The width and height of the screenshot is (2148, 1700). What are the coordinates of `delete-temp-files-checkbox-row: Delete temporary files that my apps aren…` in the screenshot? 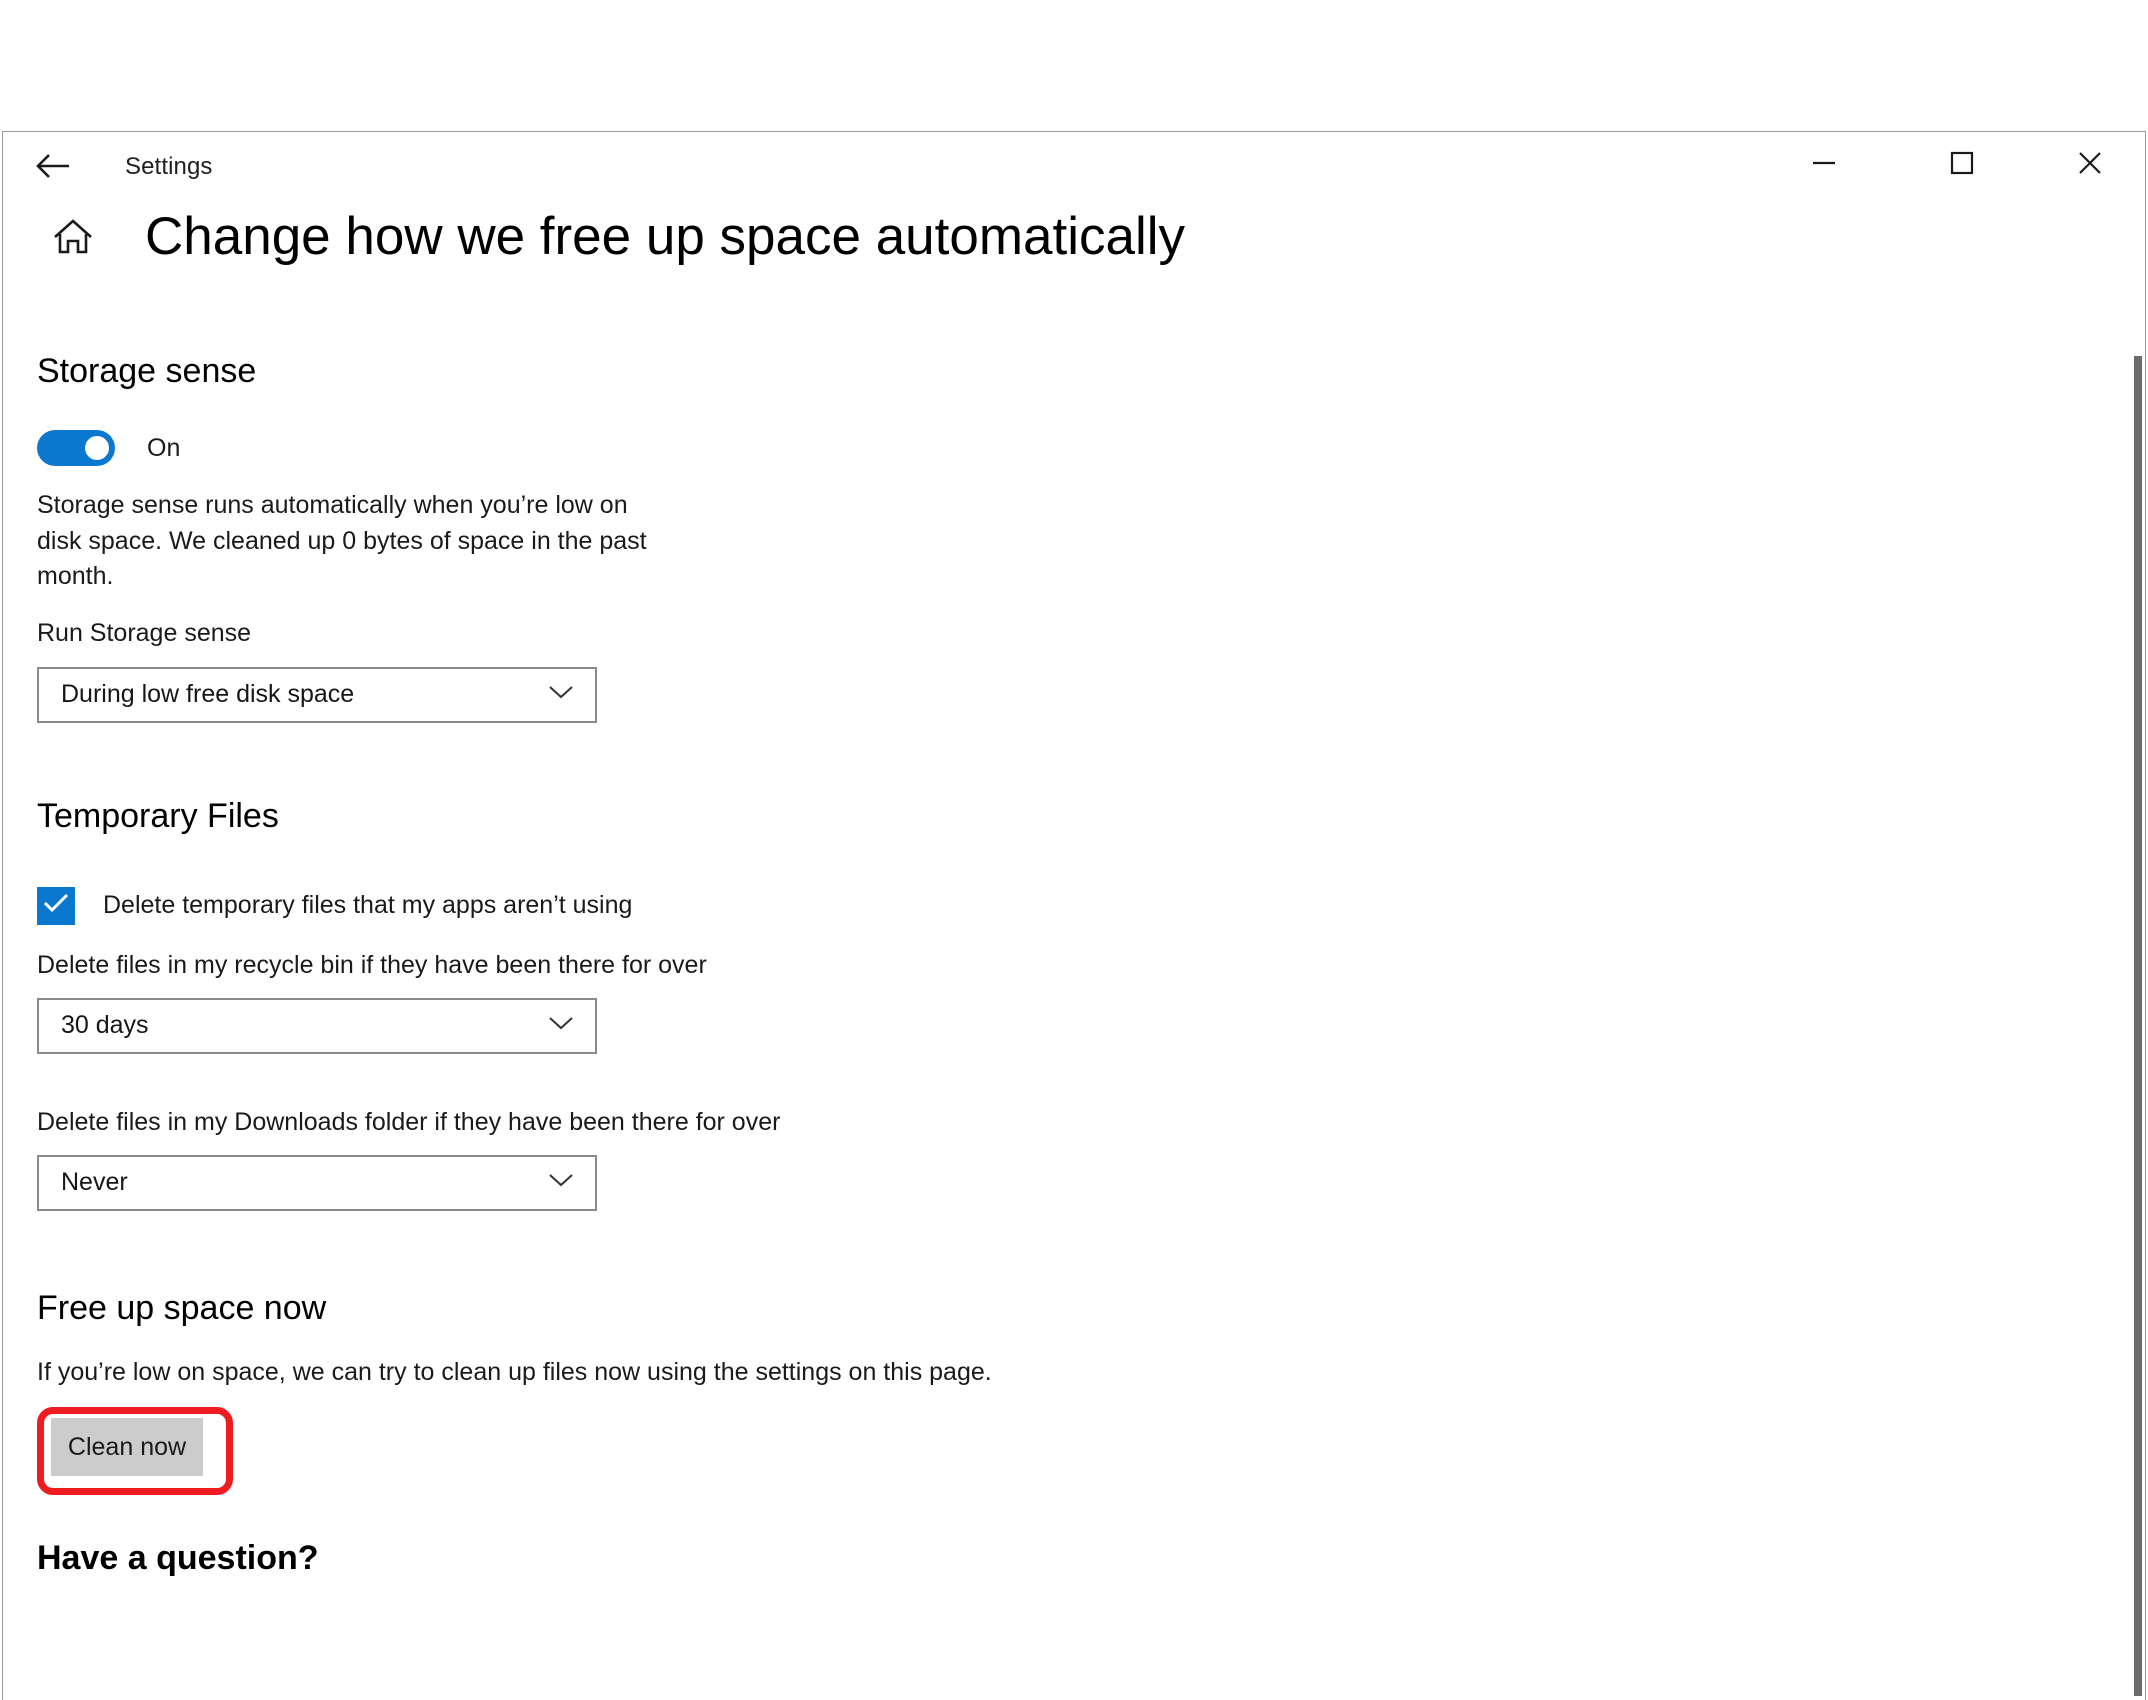 It's located at (1091, 905).